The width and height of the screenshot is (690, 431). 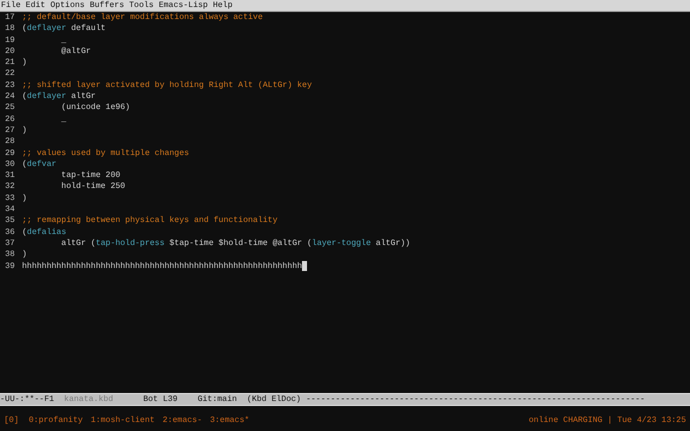 What do you see at coordinates (10, 266) in the screenshot?
I see `line-number: 39` at bounding box center [10, 266].